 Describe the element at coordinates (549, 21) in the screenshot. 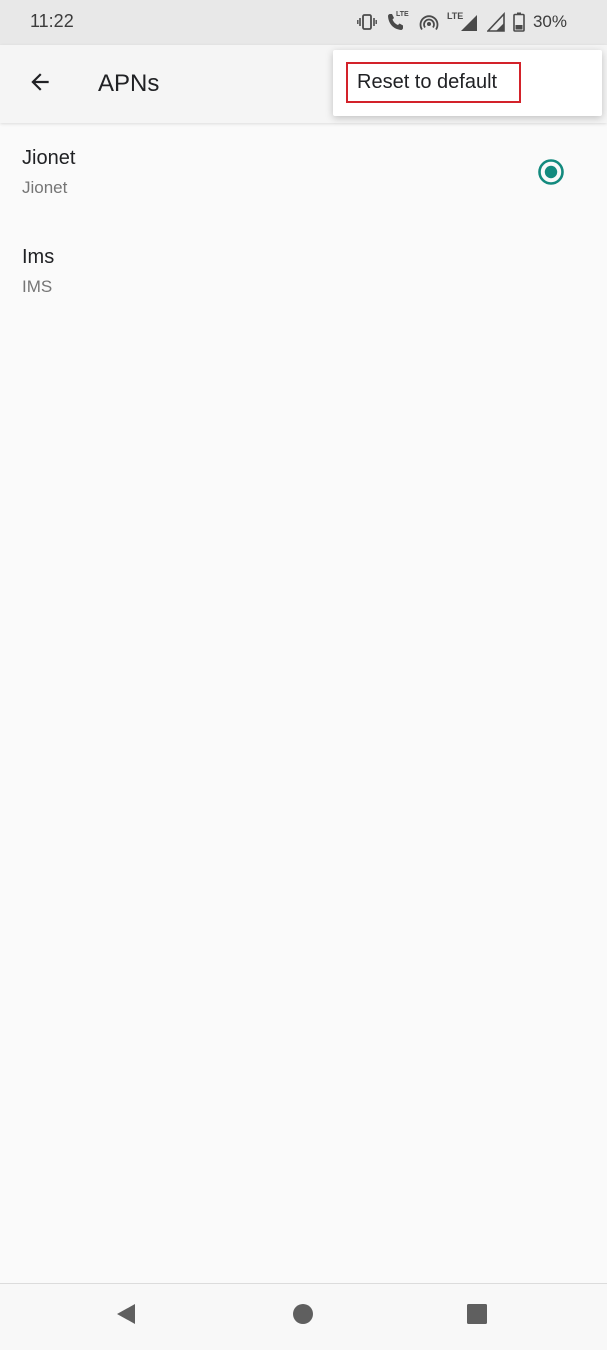

I see `battery-percent: 30%` at that location.